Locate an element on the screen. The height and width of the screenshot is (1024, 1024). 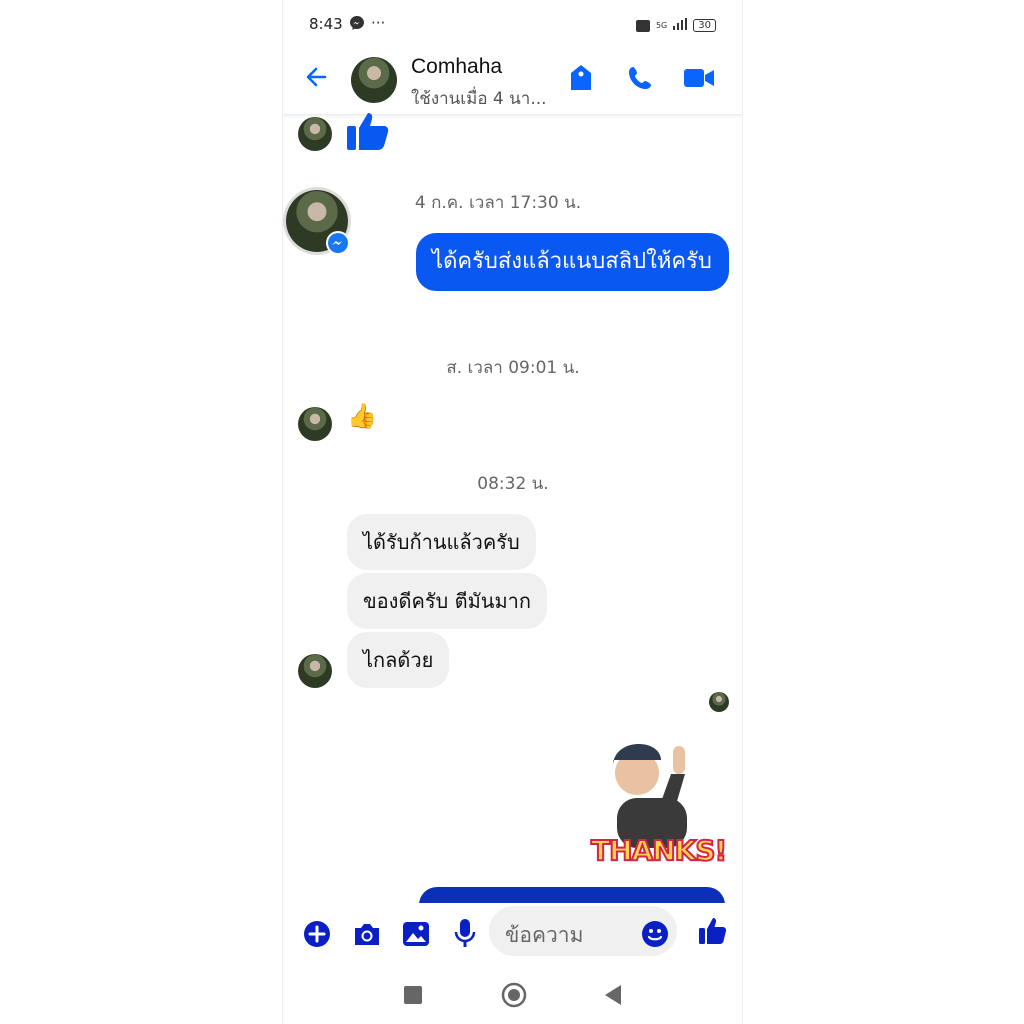
voice-call-icon is located at coordinates (640, 80).